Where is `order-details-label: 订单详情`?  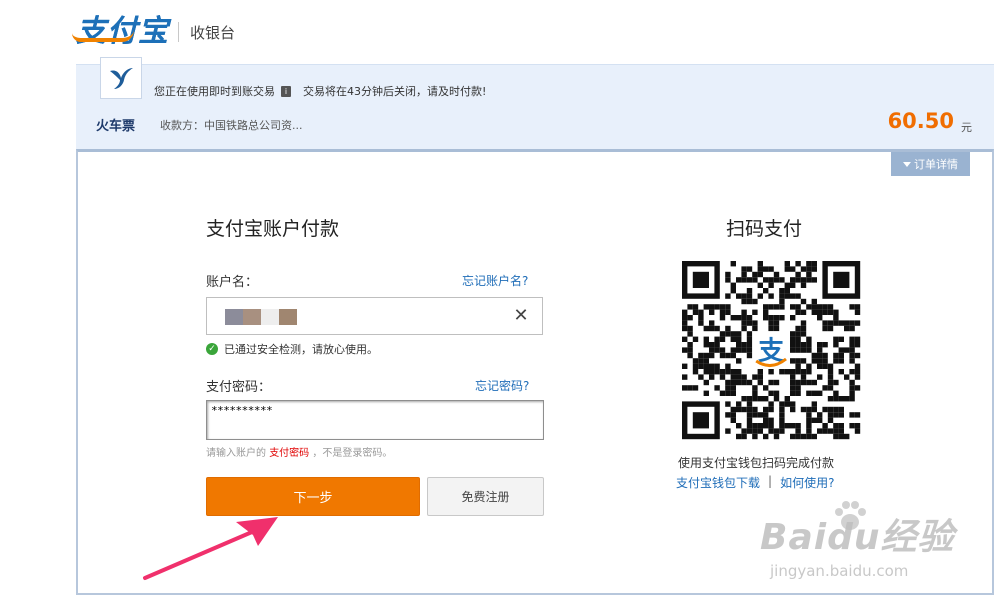 order-details-label: 订单详情 is located at coordinates (936, 164).